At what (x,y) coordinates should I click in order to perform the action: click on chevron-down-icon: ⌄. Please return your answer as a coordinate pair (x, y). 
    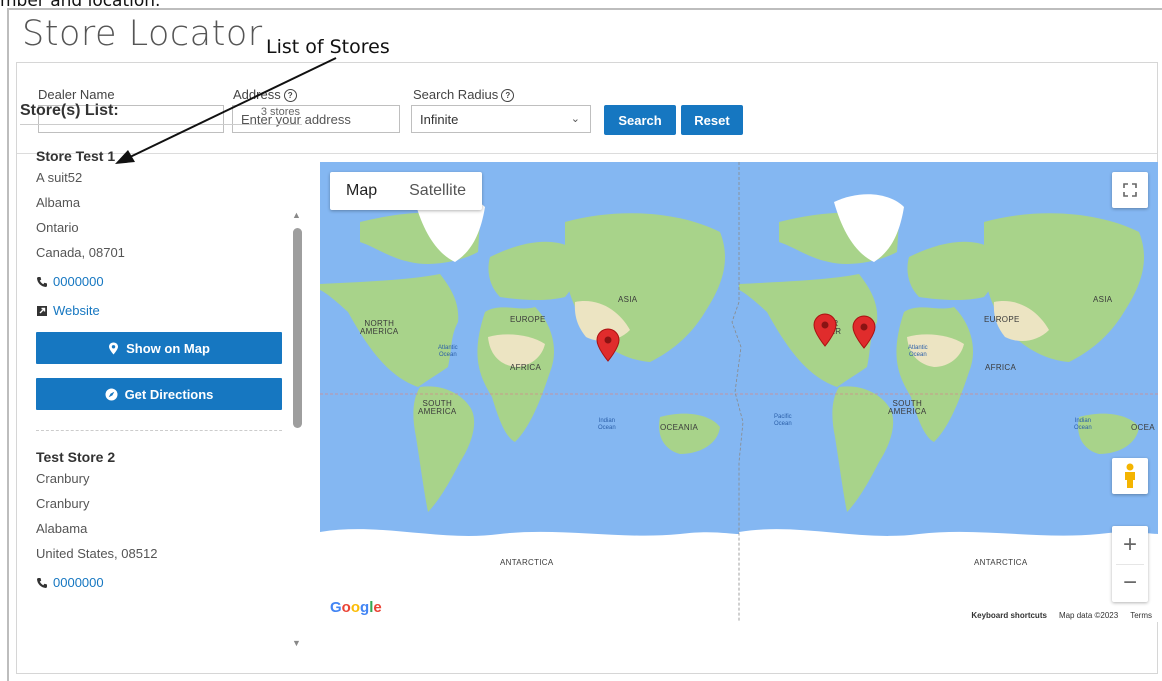
    Looking at the image, I should click on (575, 119).